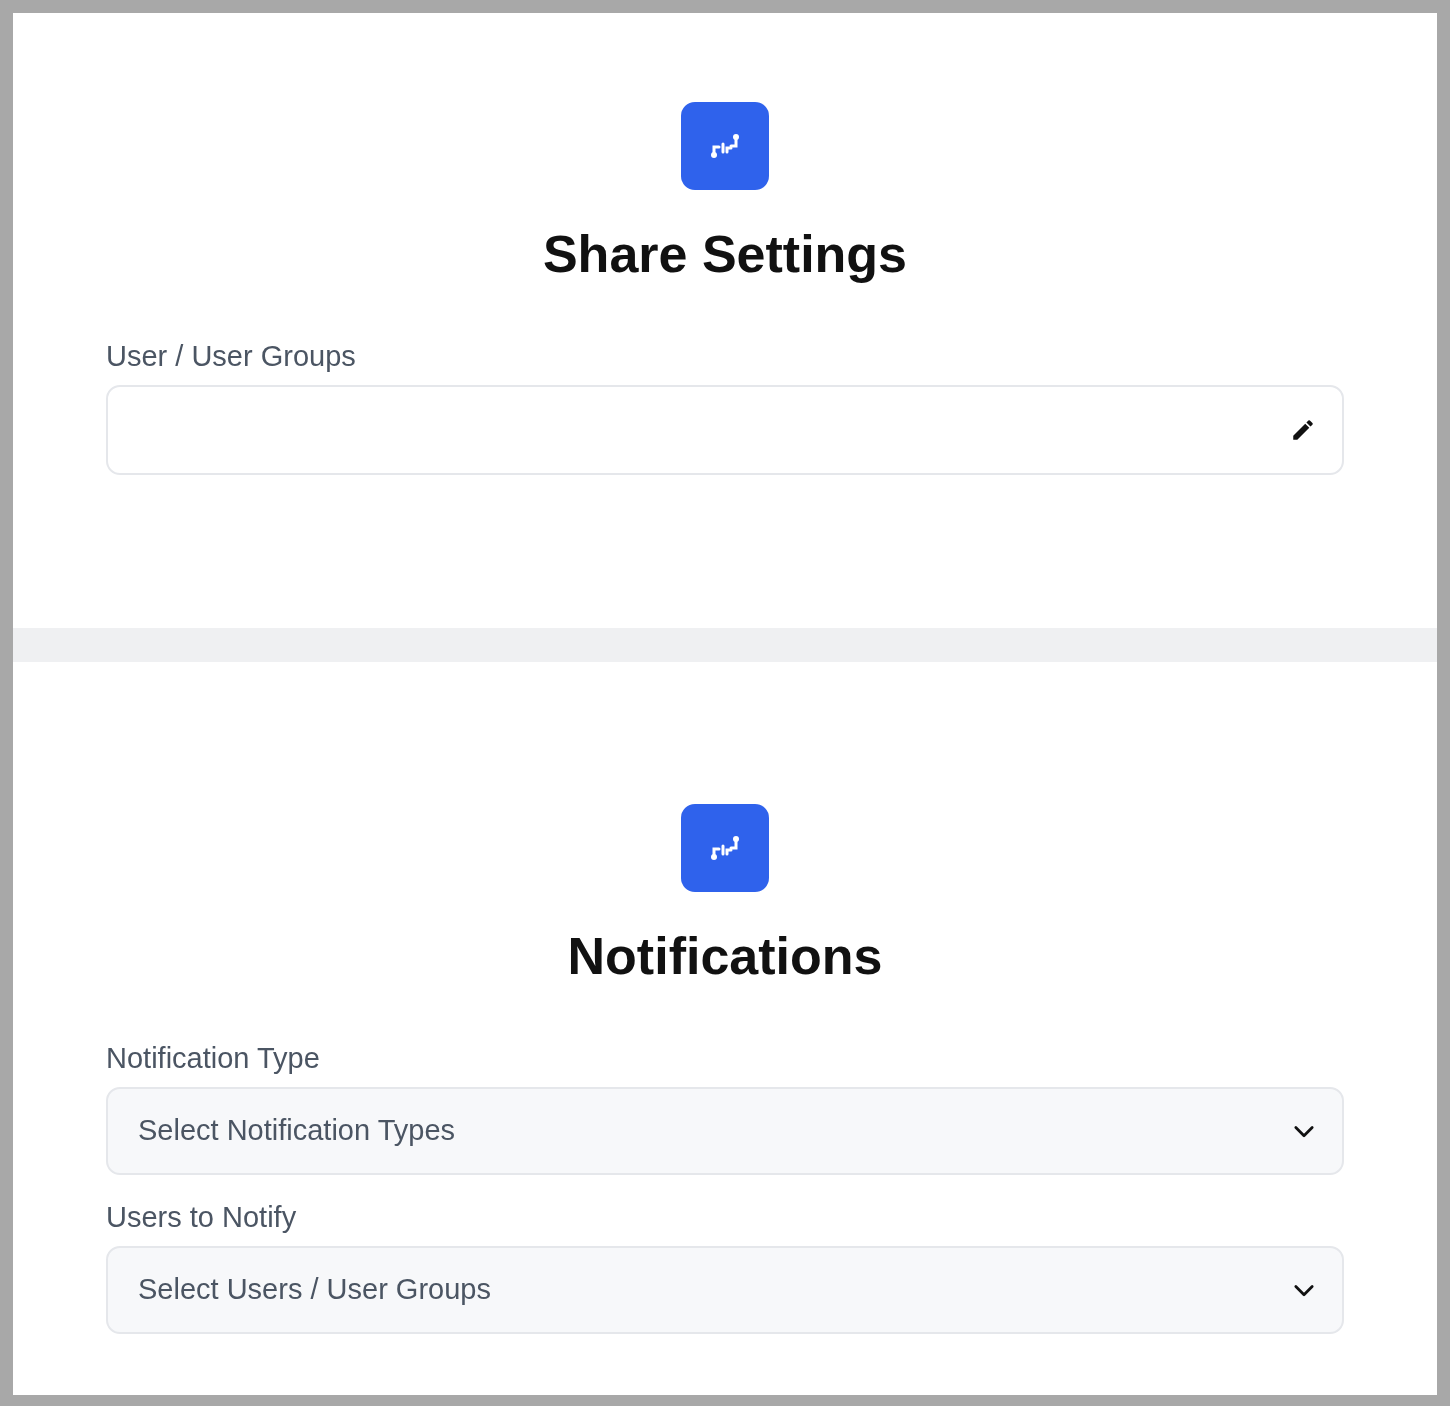 This screenshot has height=1406, width=1450. What do you see at coordinates (725, 956) in the screenshot?
I see `section-title: Notifications` at bounding box center [725, 956].